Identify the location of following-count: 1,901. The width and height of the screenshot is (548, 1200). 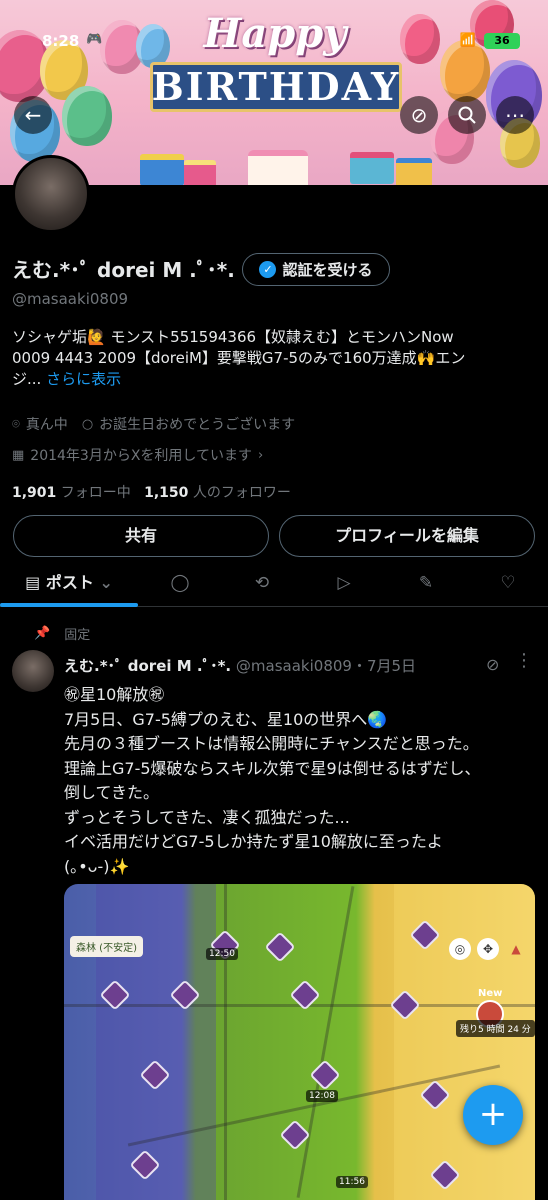
(34, 493).